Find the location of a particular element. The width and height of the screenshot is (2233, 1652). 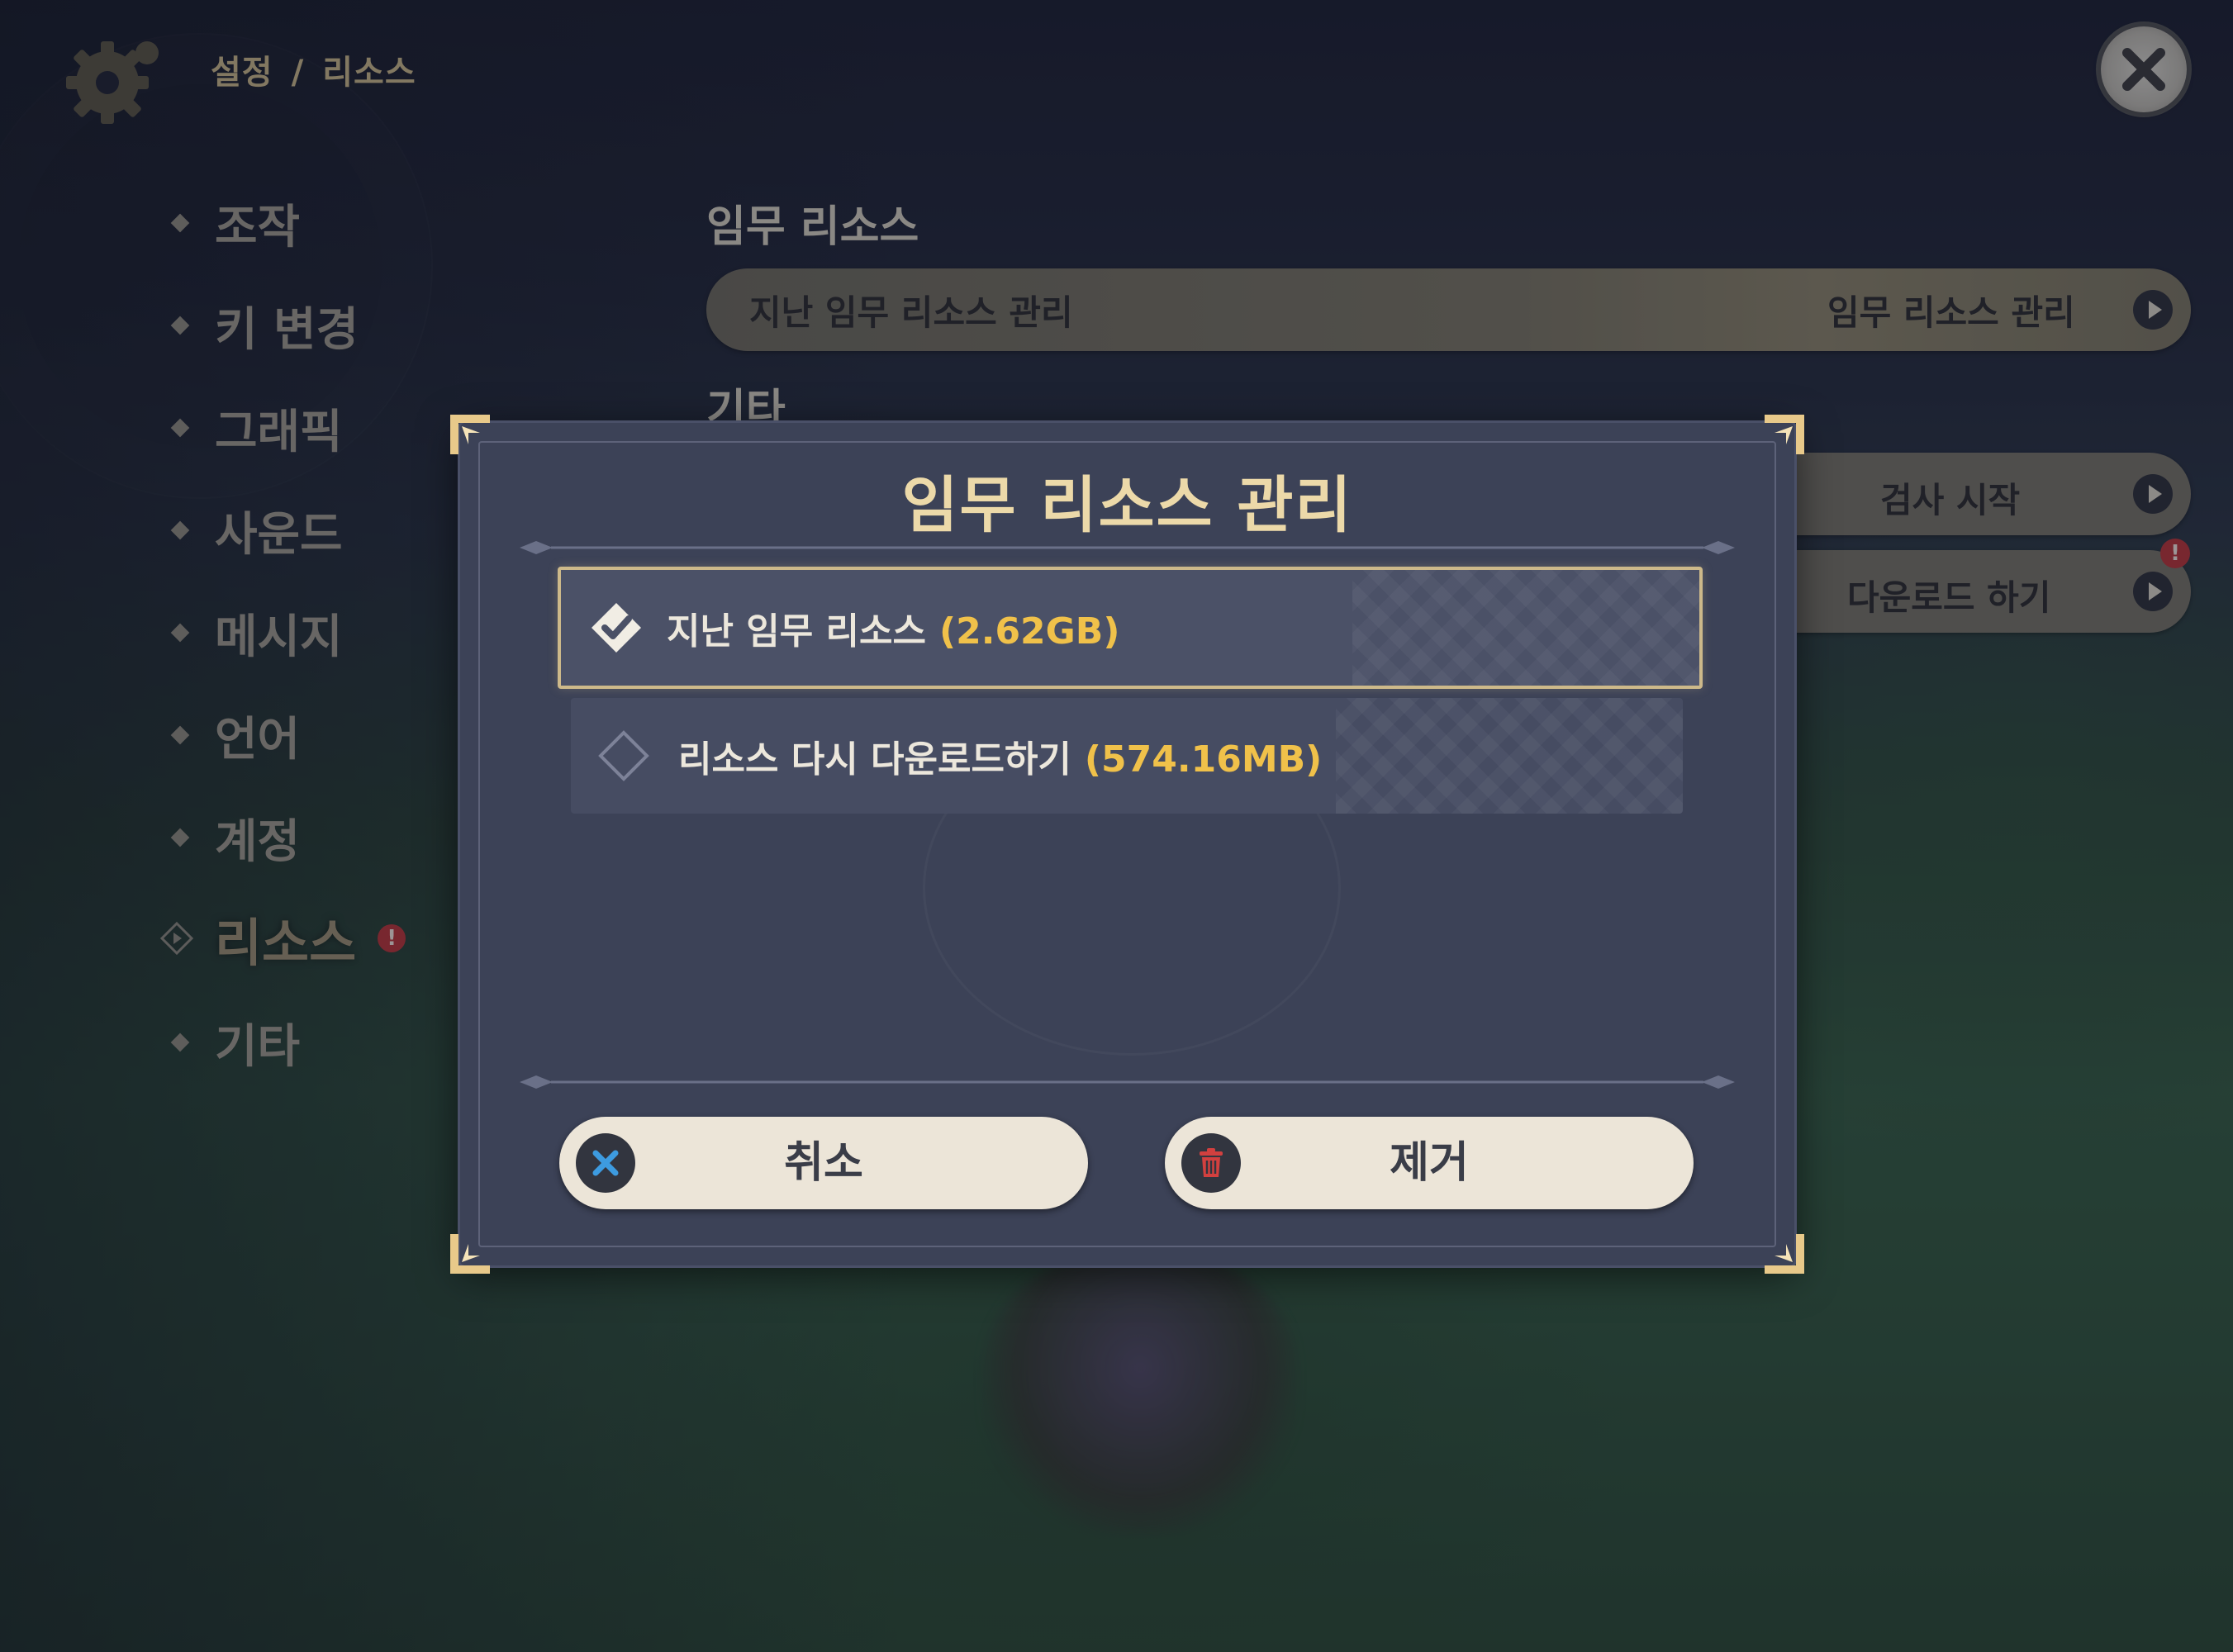

option-label: 리소스 다시 다운로드하기 is located at coordinates (874, 759).